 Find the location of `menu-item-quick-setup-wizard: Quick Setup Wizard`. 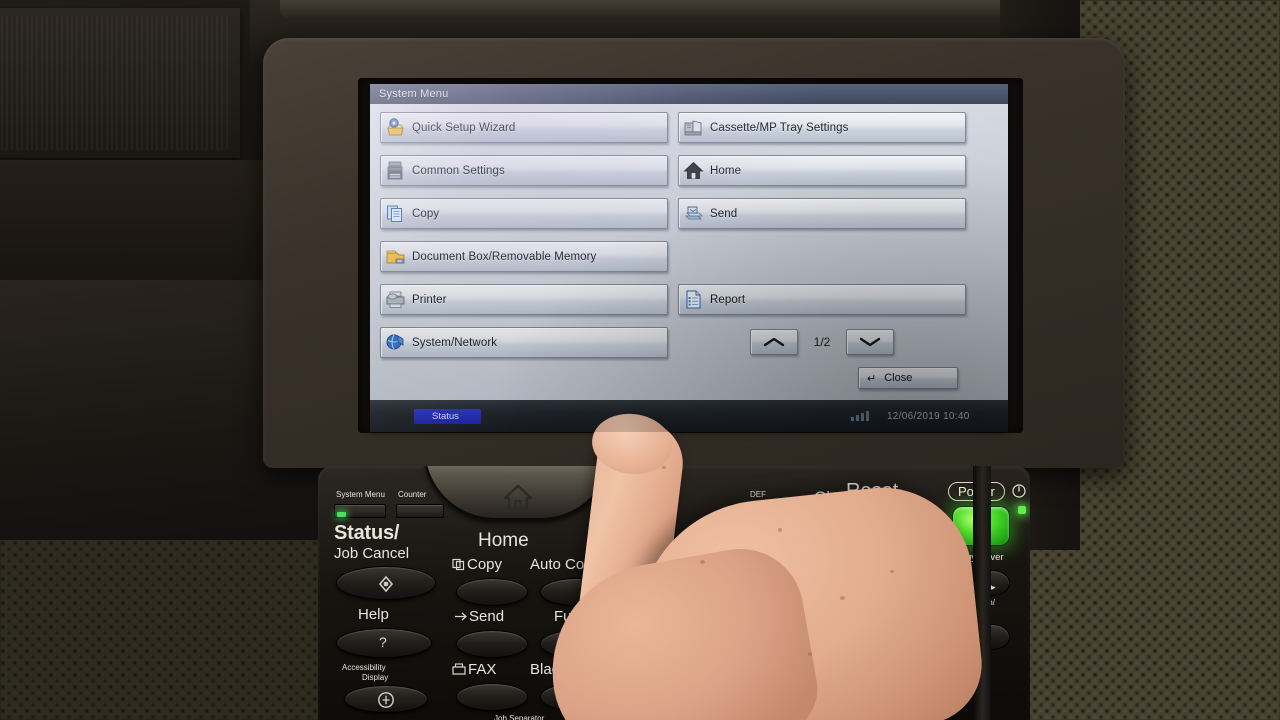

menu-item-quick-setup-wizard: Quick Setup Wizard is located at coordinates (524, 127).